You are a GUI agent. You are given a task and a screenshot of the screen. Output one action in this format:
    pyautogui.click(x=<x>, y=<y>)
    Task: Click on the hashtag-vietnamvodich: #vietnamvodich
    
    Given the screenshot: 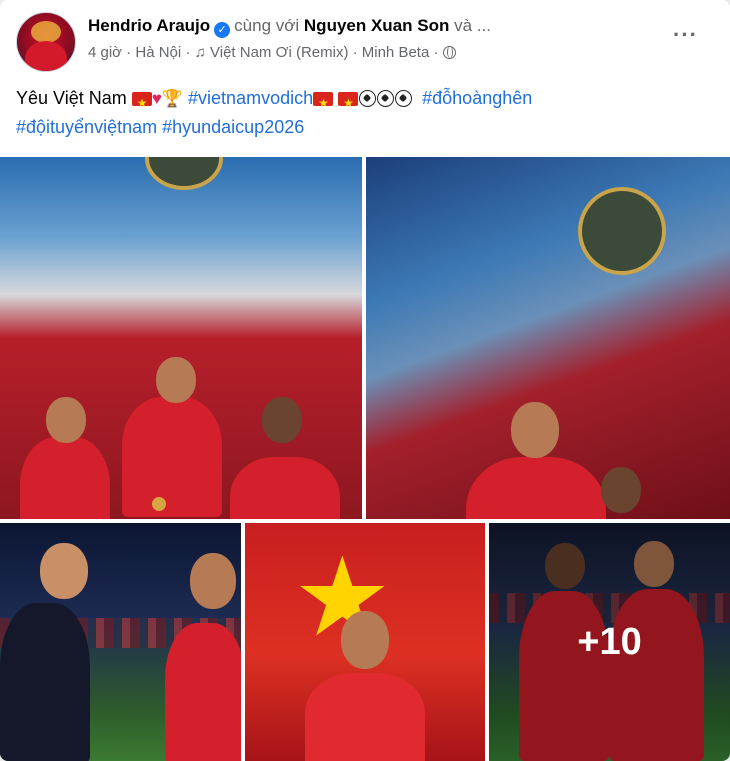 What is the action you would take?
    pyautogui.click(x=250, y=98)
    